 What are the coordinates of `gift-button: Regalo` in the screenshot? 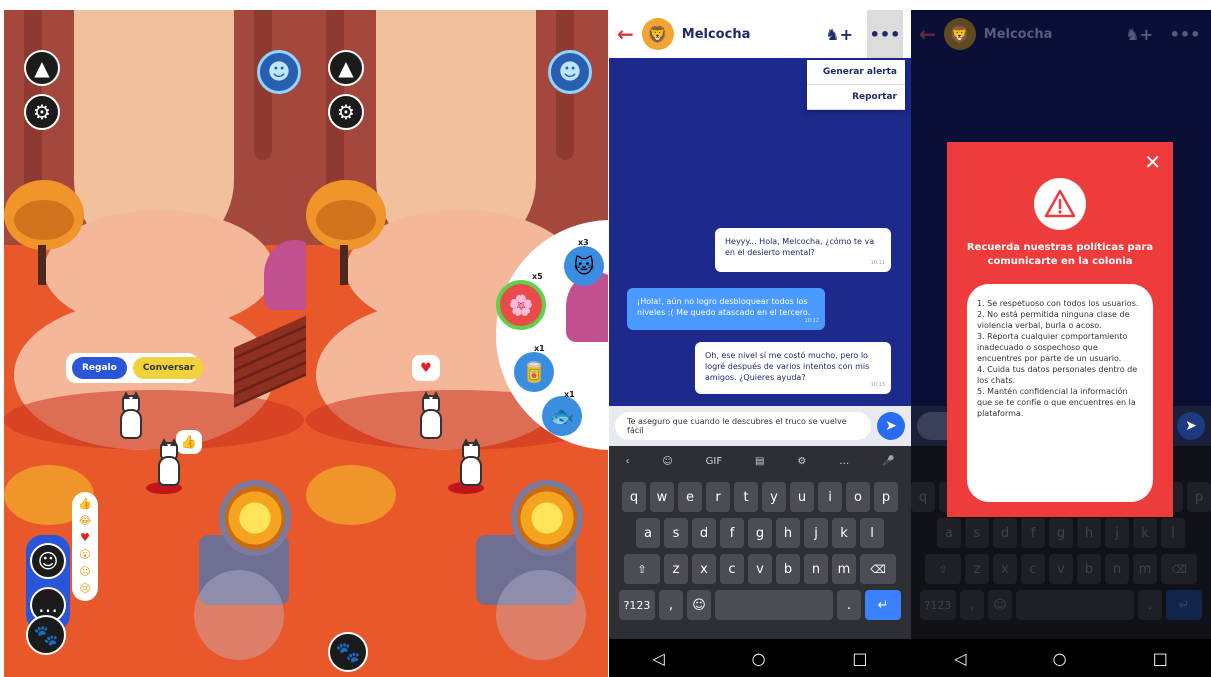 It's located at (99, 368).